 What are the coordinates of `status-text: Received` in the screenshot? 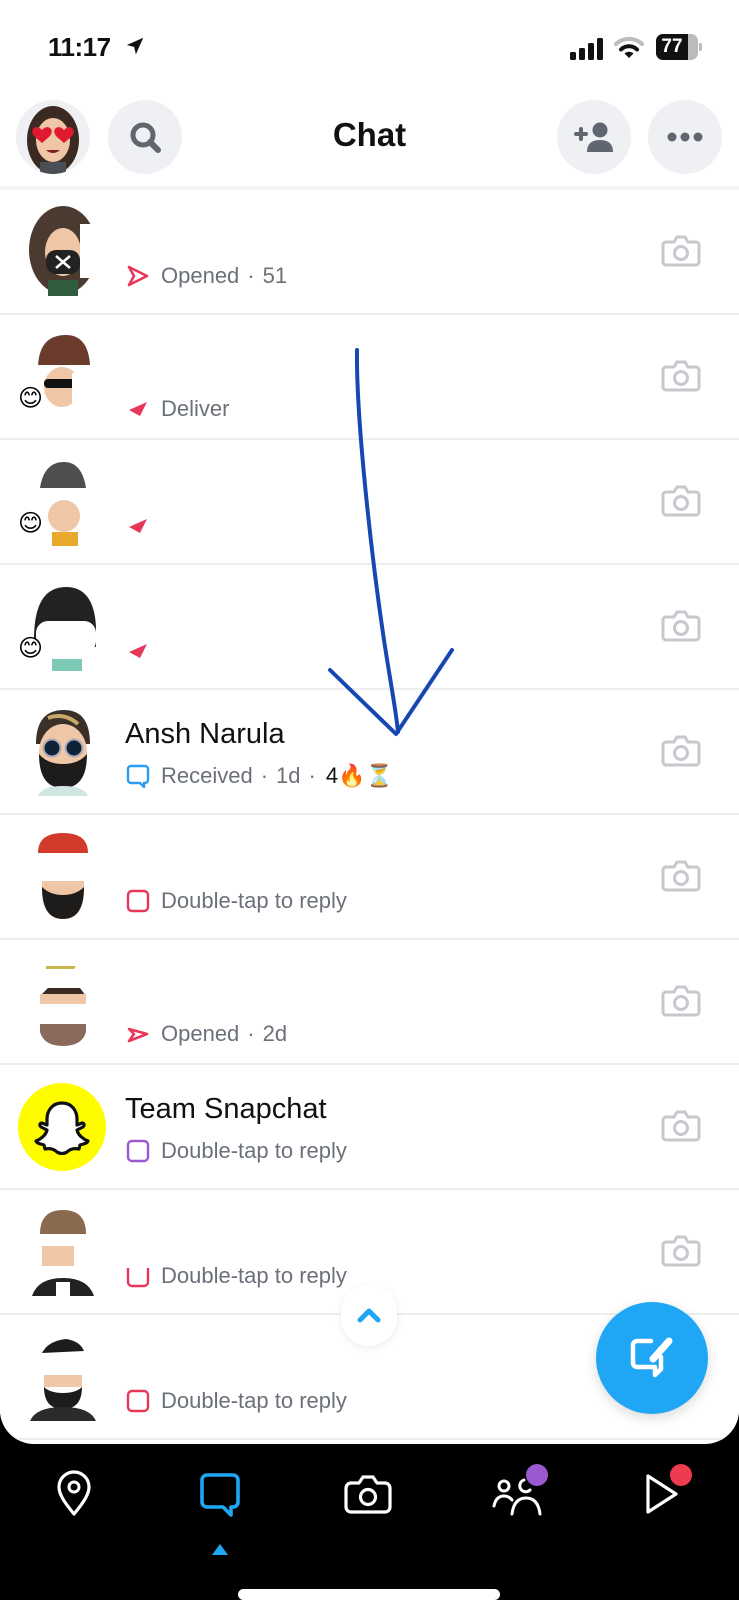 It's located at (207, 775).